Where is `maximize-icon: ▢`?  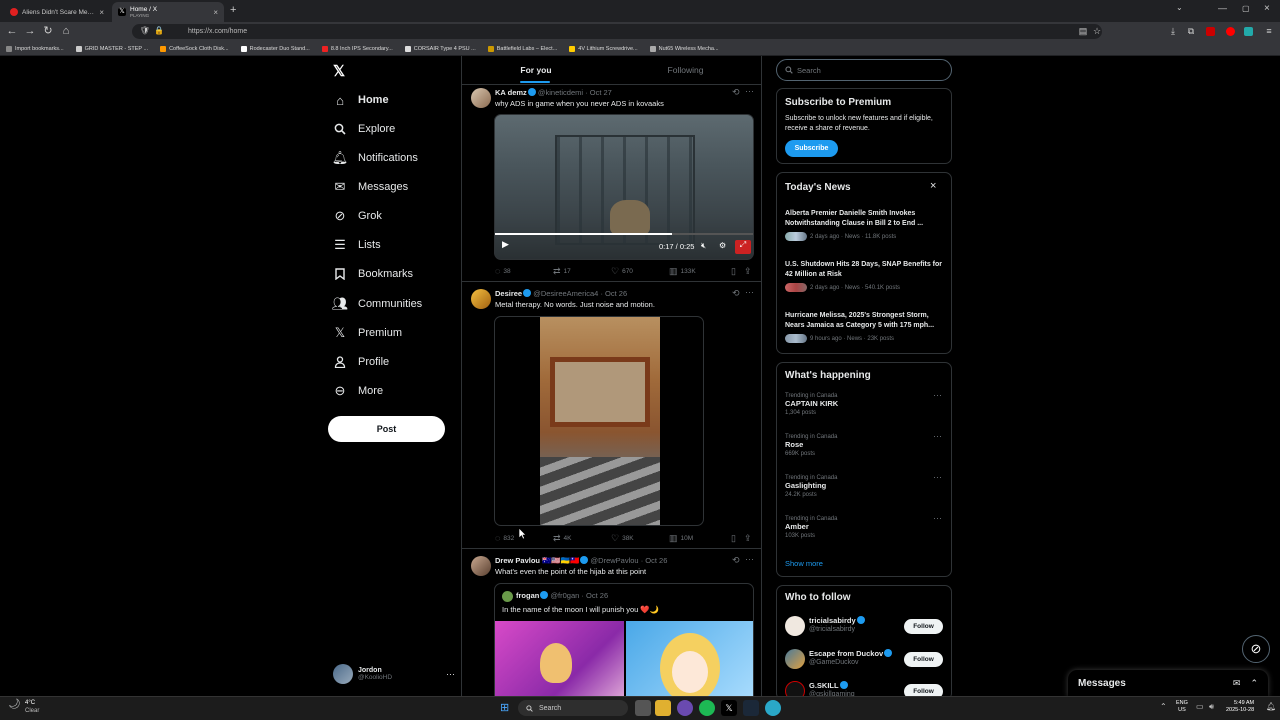 maximize-icon: ▢ is located at coordinates (1246, 8).